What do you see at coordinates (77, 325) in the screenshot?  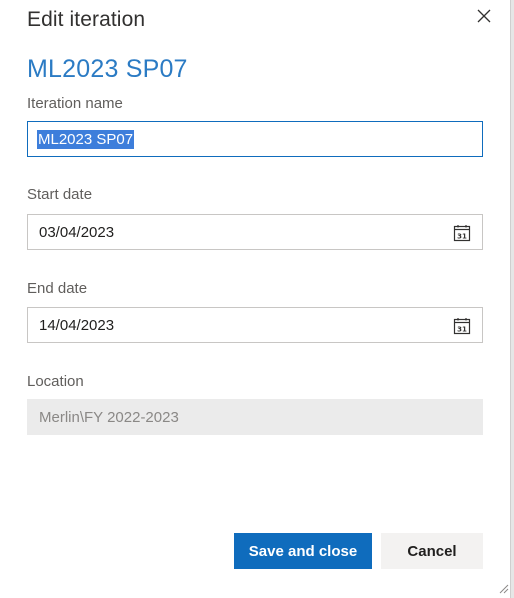 I see `end-date-value: 14/04/2023` at bounding box center [77, 325].